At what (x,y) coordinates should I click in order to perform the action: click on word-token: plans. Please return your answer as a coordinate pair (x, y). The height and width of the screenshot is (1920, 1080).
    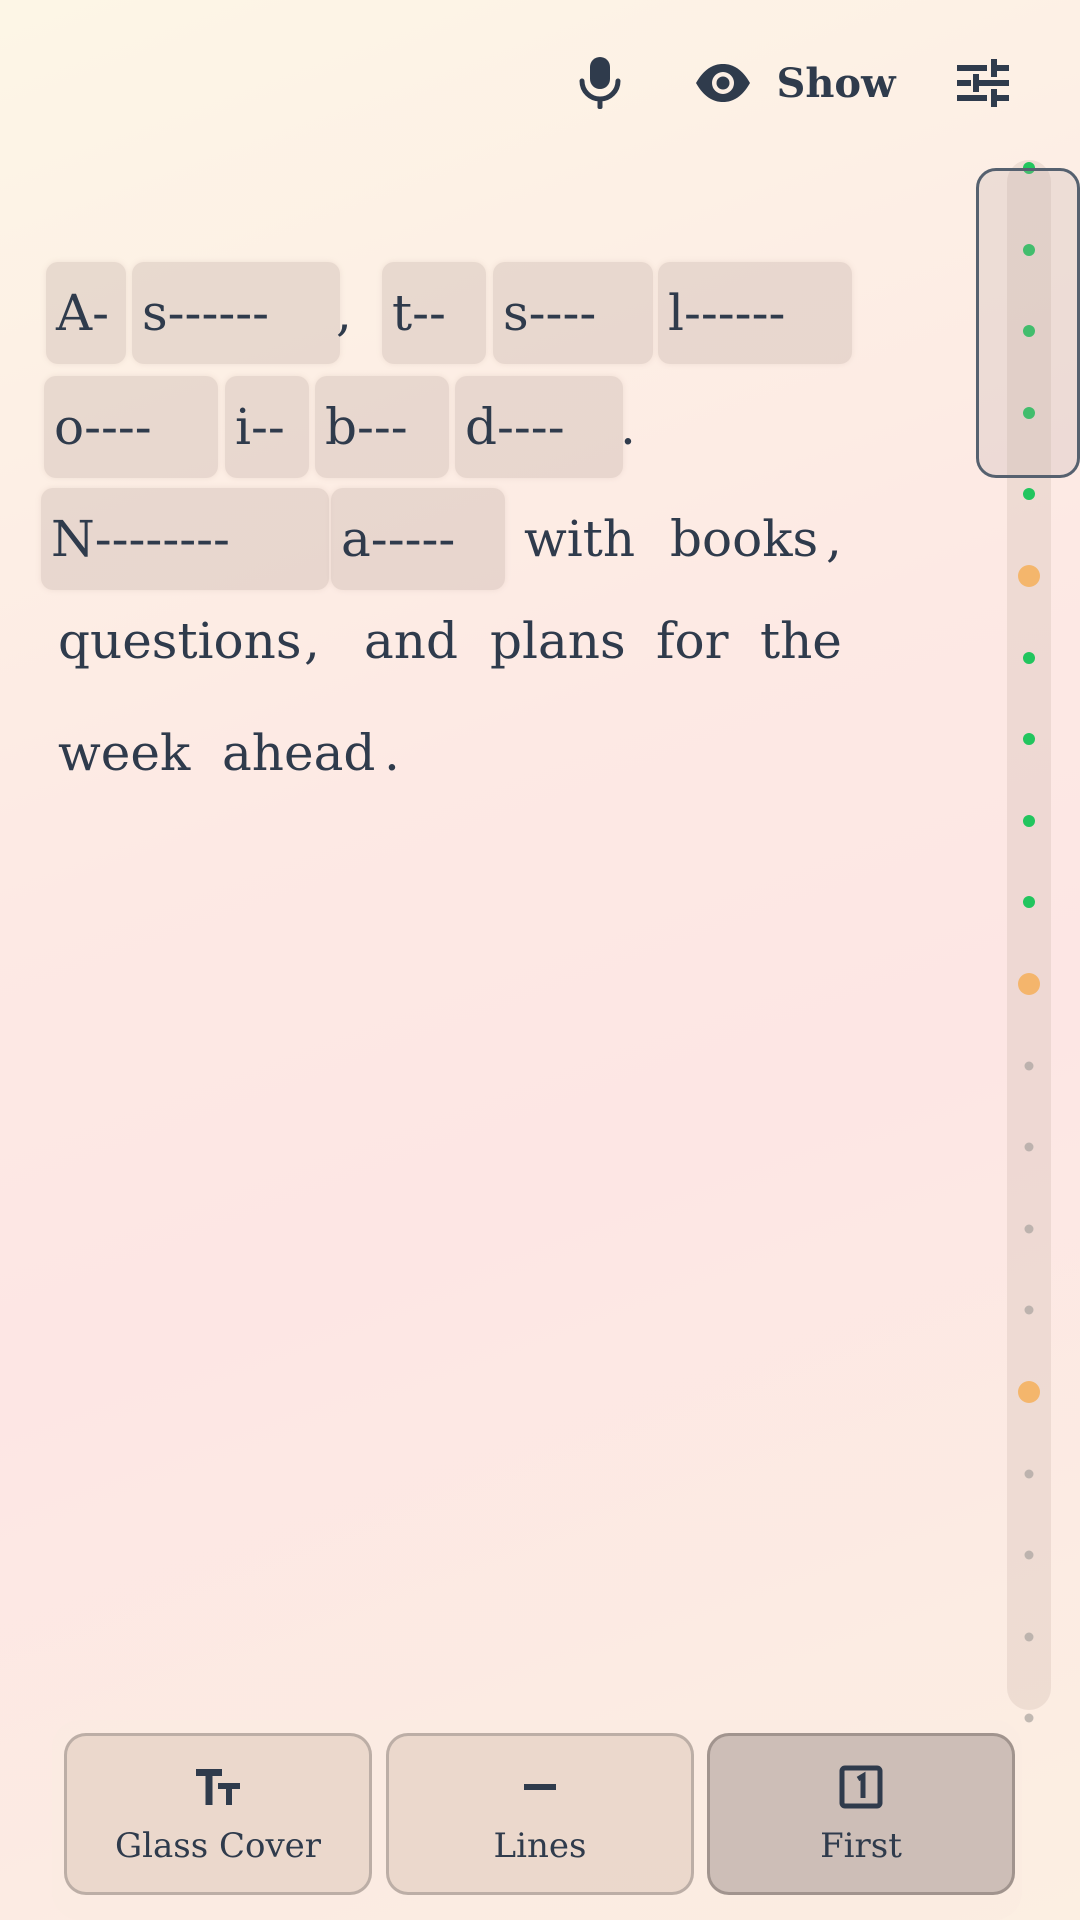
    Looking at the image, I should click on (555, 641).